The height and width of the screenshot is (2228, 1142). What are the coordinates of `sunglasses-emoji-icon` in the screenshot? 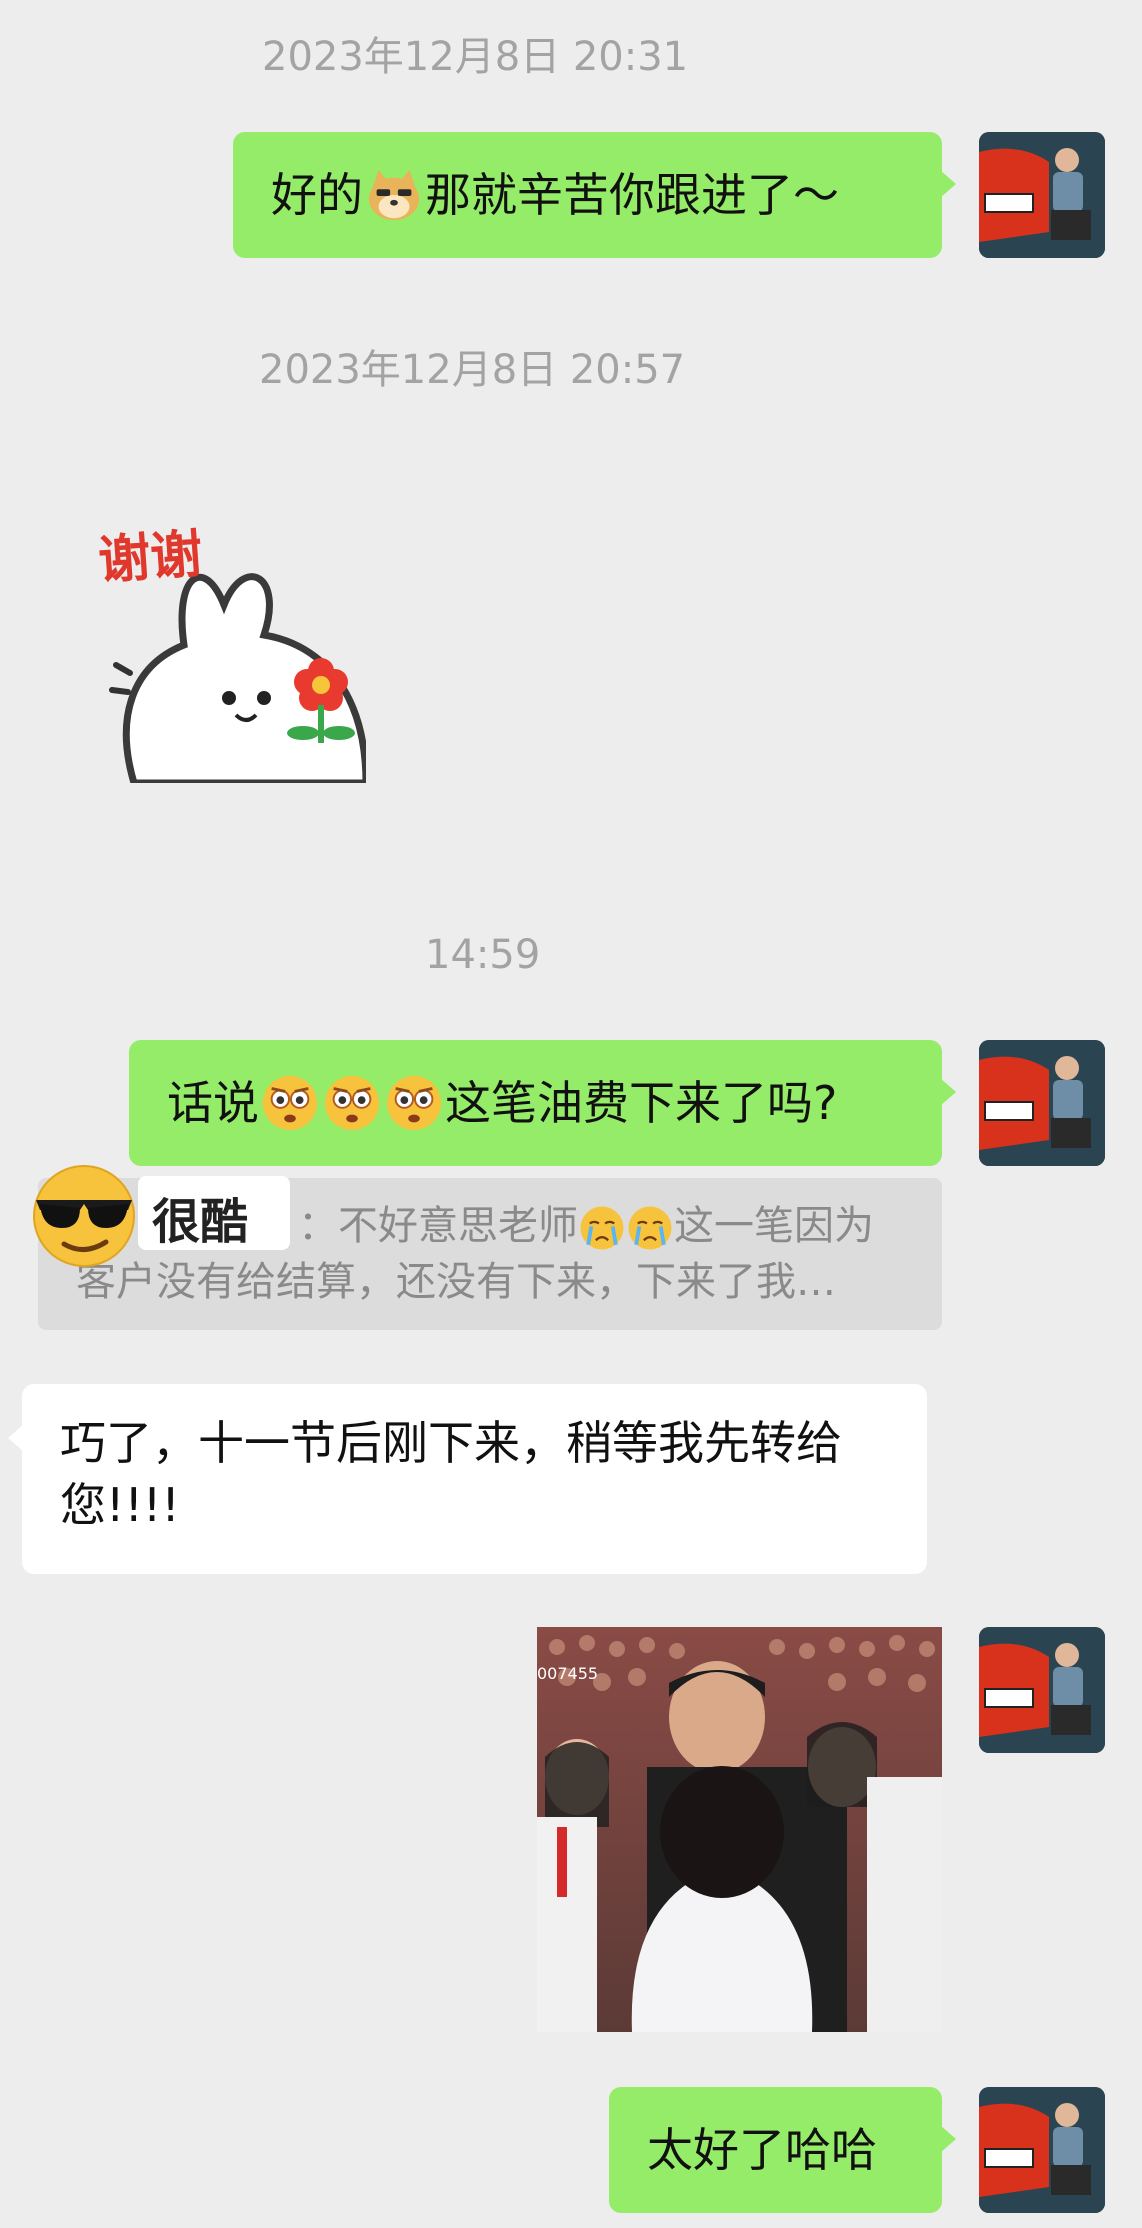 It's located at (84, 1216).